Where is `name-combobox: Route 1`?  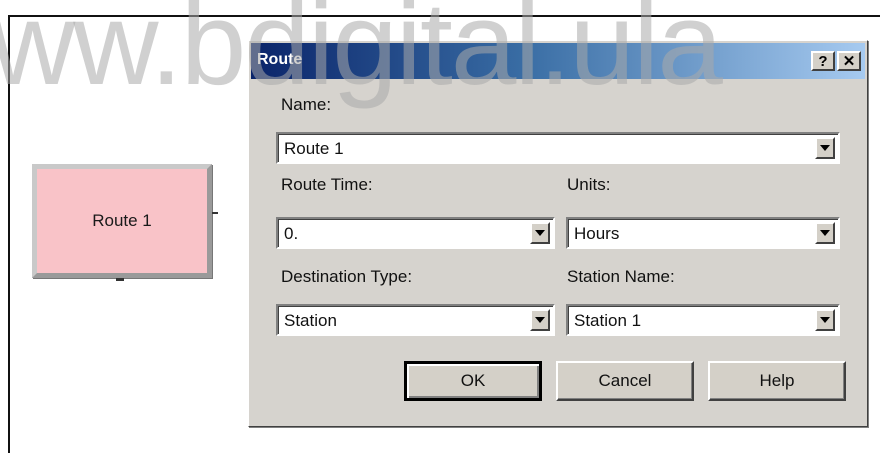 name-combobox: Route 1 is located at coordinates (558, 148).